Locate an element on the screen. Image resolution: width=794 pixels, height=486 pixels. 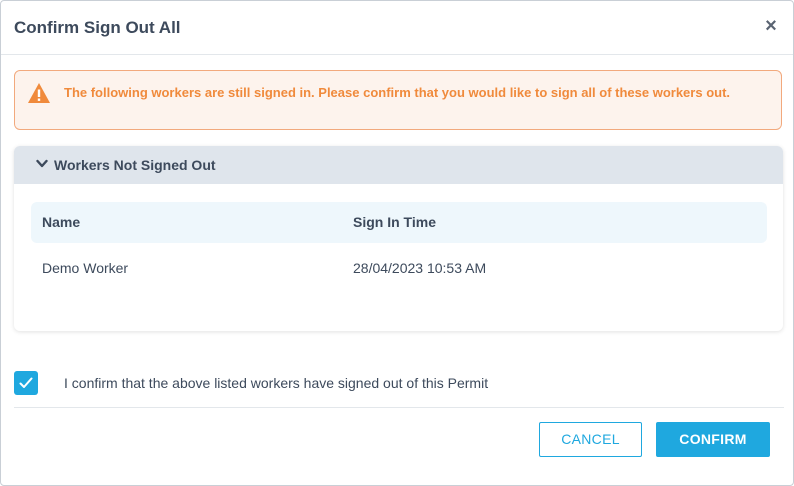
warning-triangle-icon is located at coordinates (39, 93).